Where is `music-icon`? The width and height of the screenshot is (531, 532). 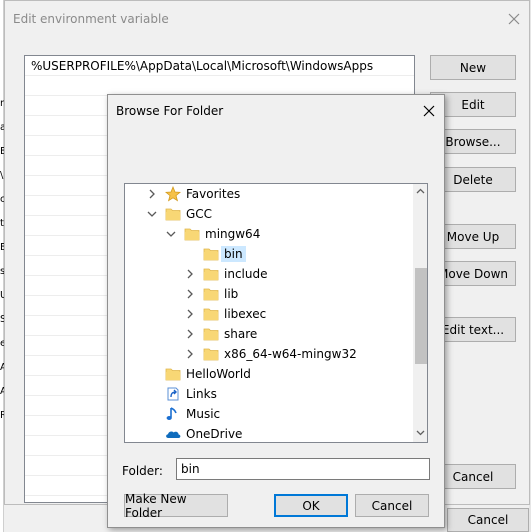 music-icon is located at coordinates (173, 414).